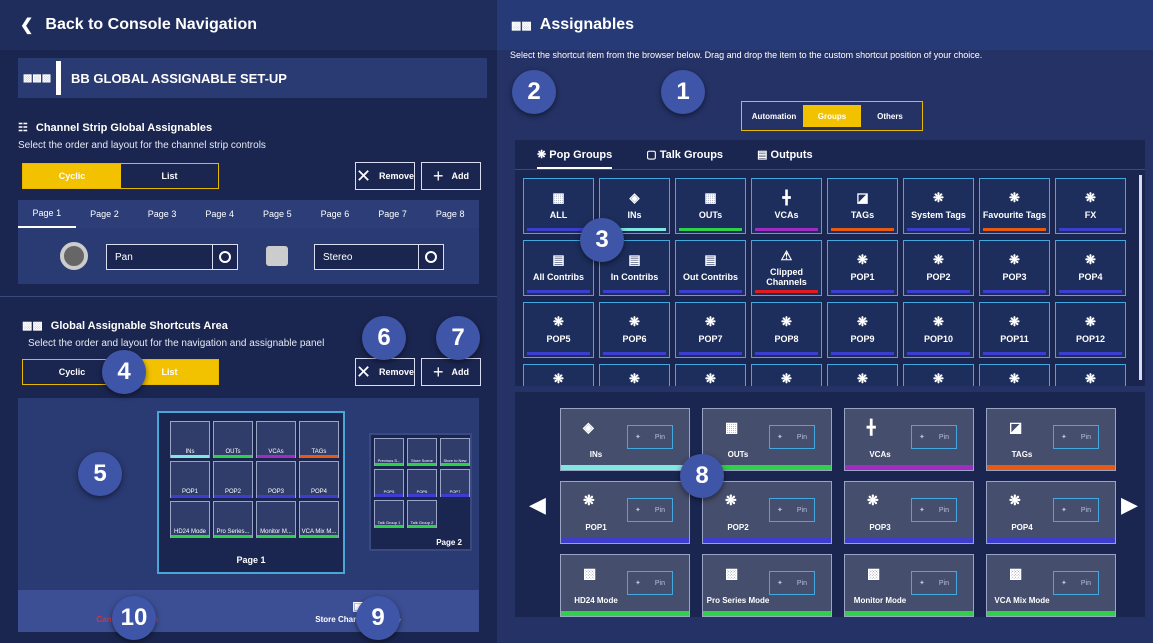 This screenshot has width=1153, height=643. I want to click on browser-tile: ❋ POP12, so click(1090, 330).